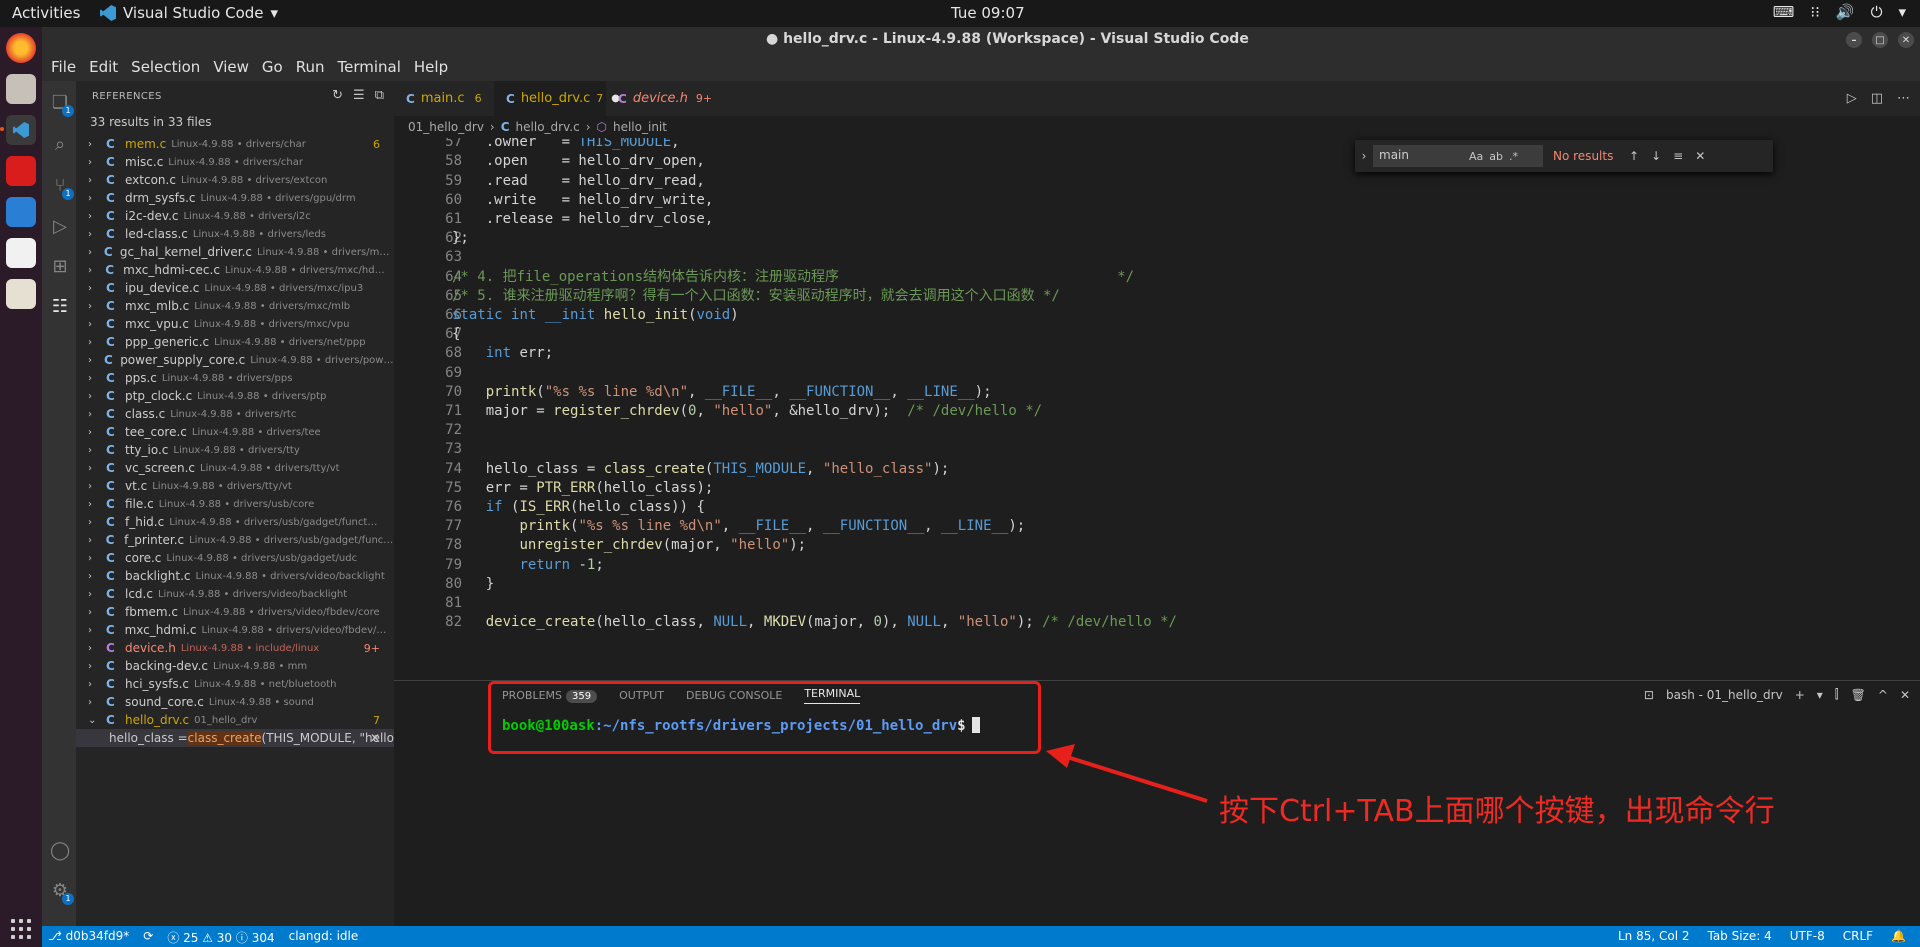 This screenshot has width=1920, height=947. Describe the element at coordinates (640, 127) in the screenshot. I see `breadcrumb-symbol: hello_init` at that location.